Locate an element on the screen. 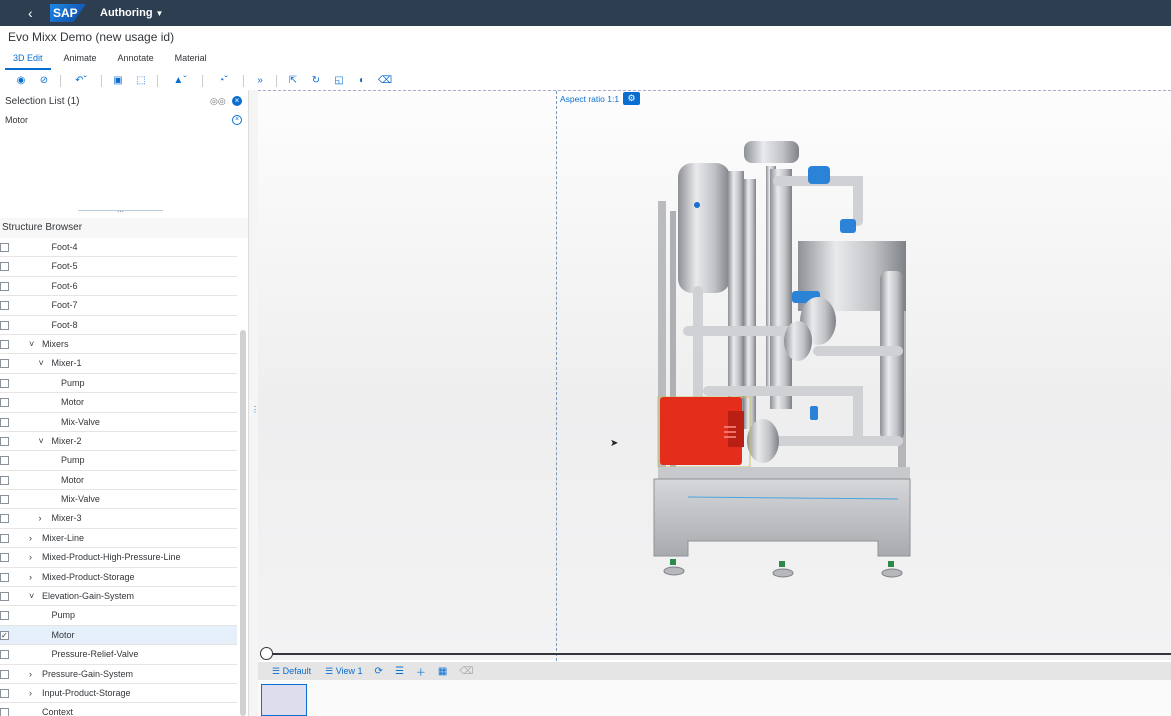  tree-row: ˅ Elevation-Gain-System is located at coordinates (118, 597).